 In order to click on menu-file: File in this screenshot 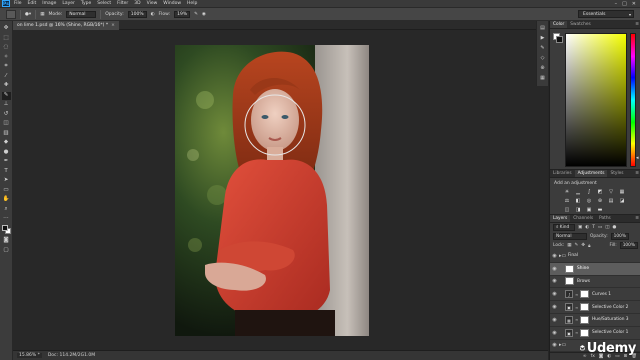, I will do `click(18, 3)`.